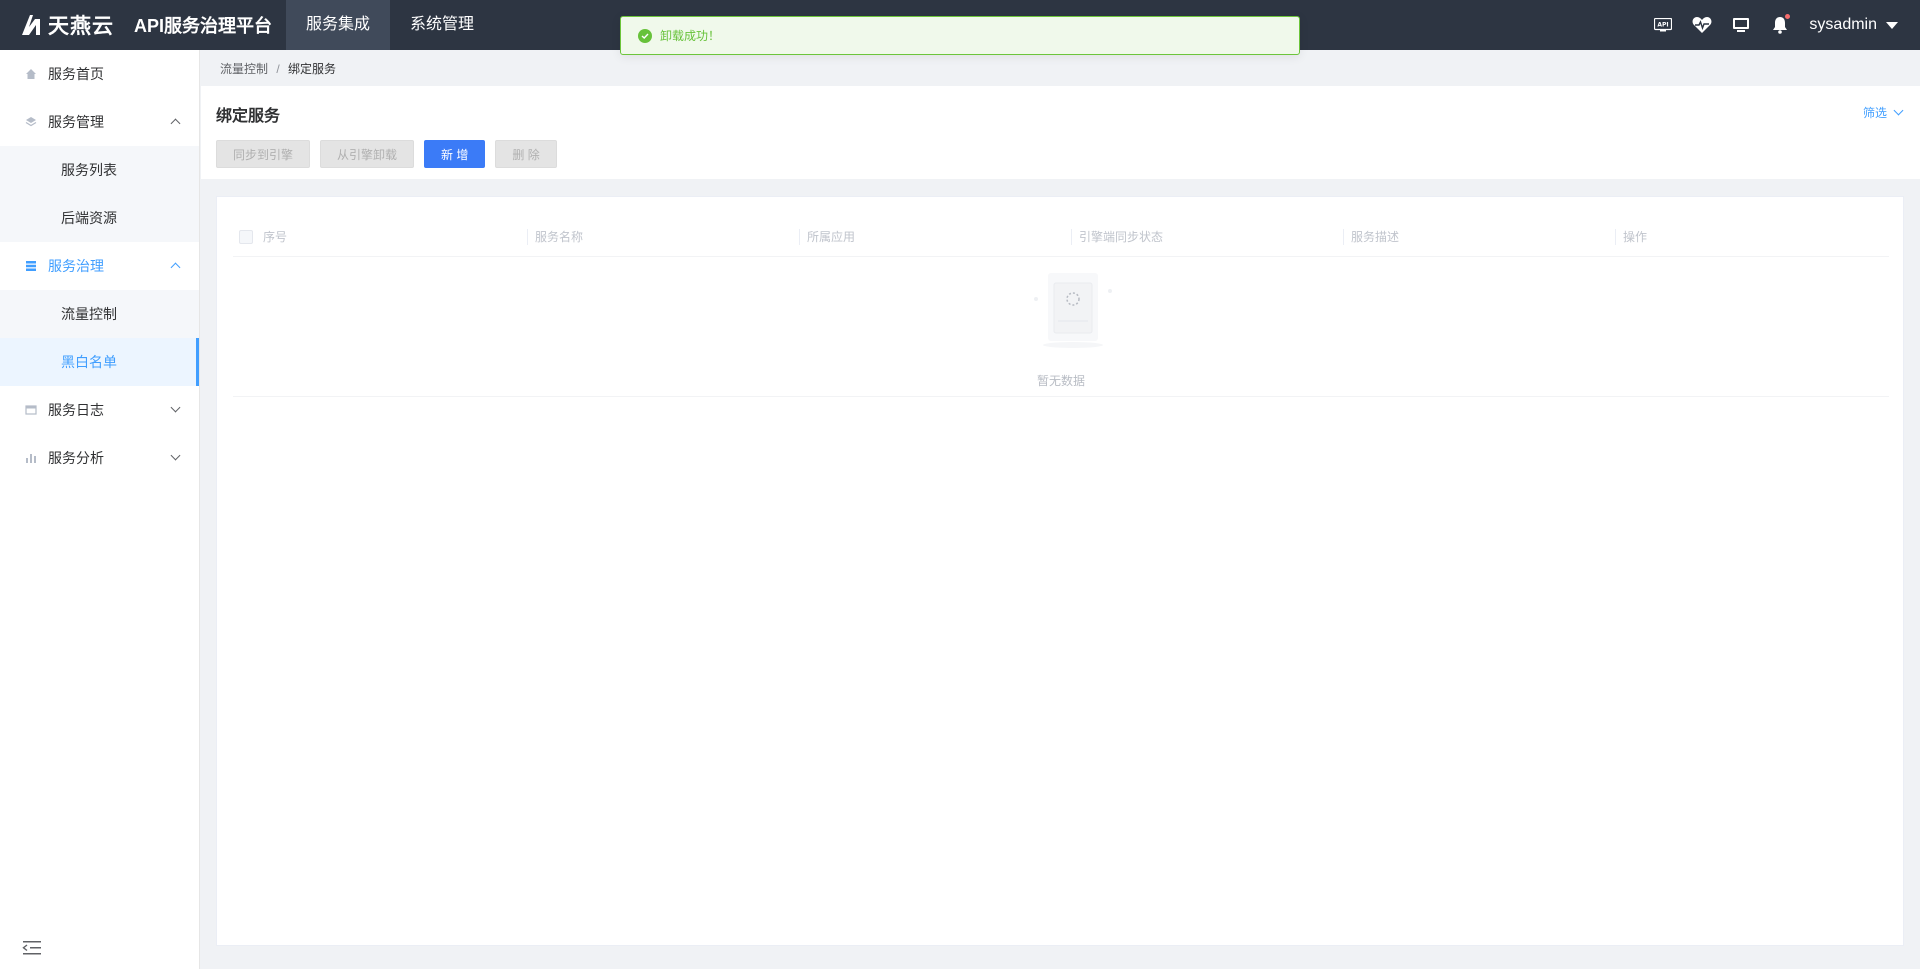 The image size is (1920, 969). What do you see at coordinates (32, 948) in the screenshot?
I see `menu-collapse-icon` at bounding box center [32, 948].